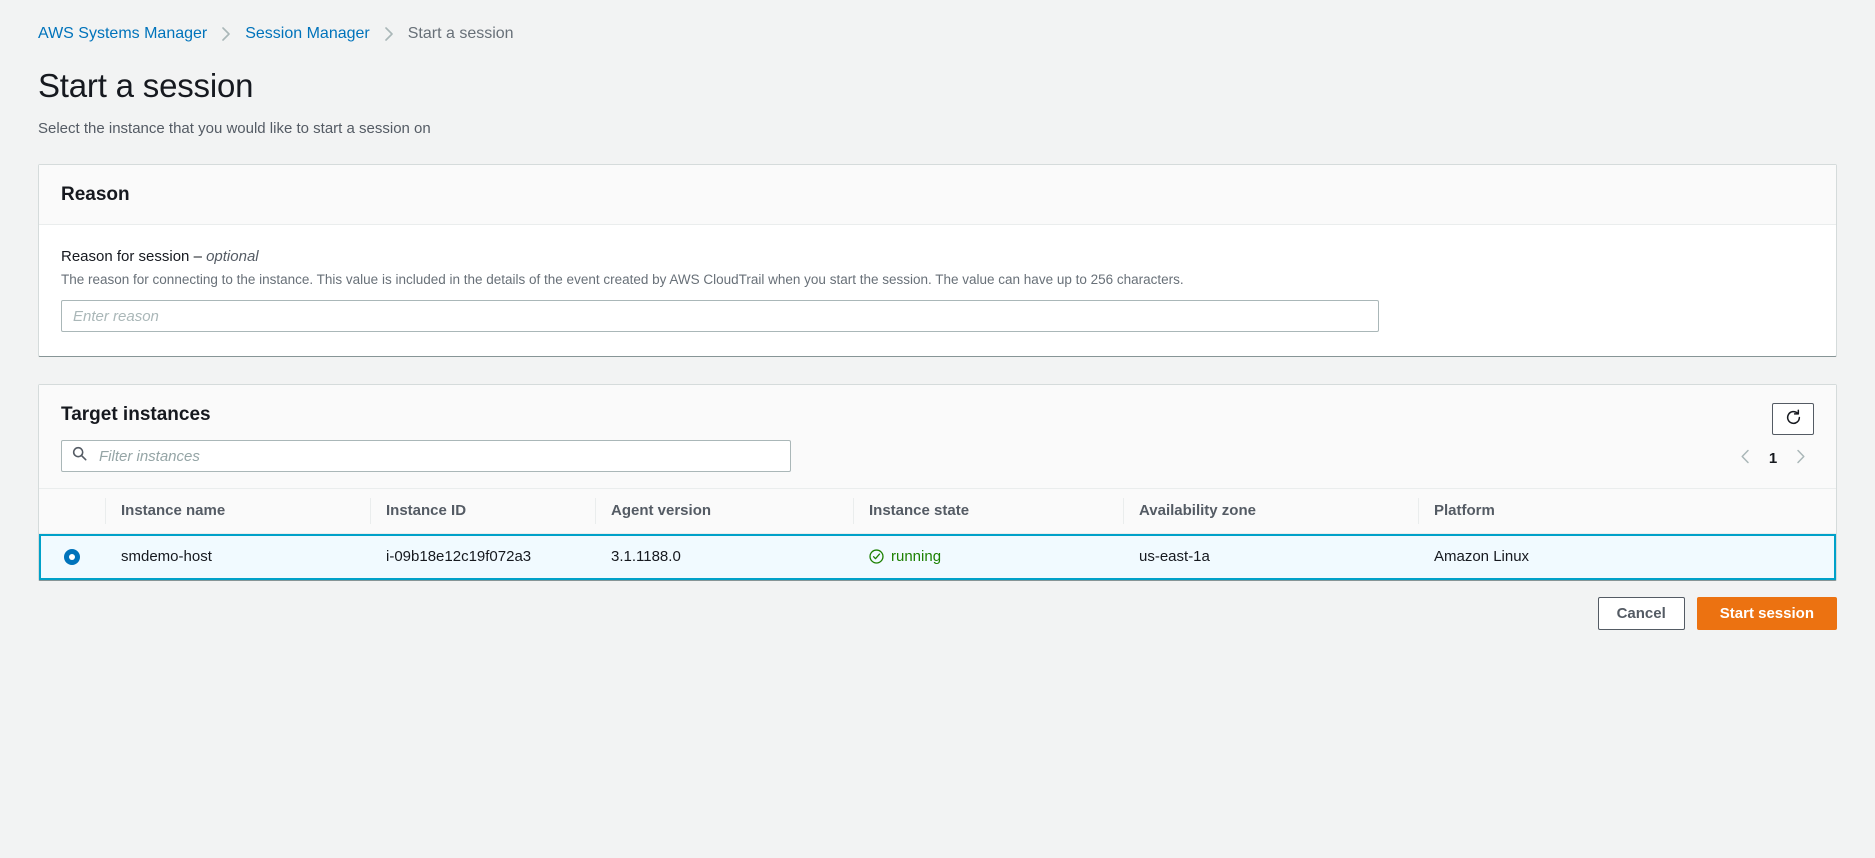 The height and width of the screenshot is (858, 1875). What do you see at coordinates (226, 34) in the screenshot?
I see `chevron-right-icon` at bounding box center [226, 34].